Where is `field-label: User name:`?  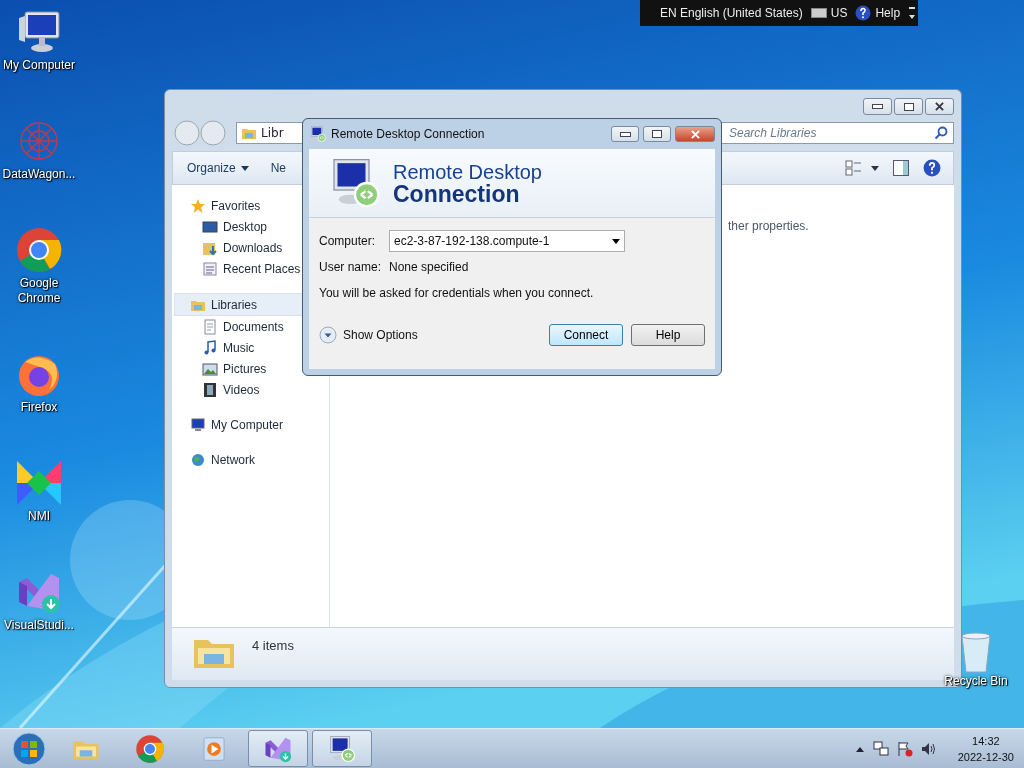
field-label: User name: is located at coordinates (351, 267).